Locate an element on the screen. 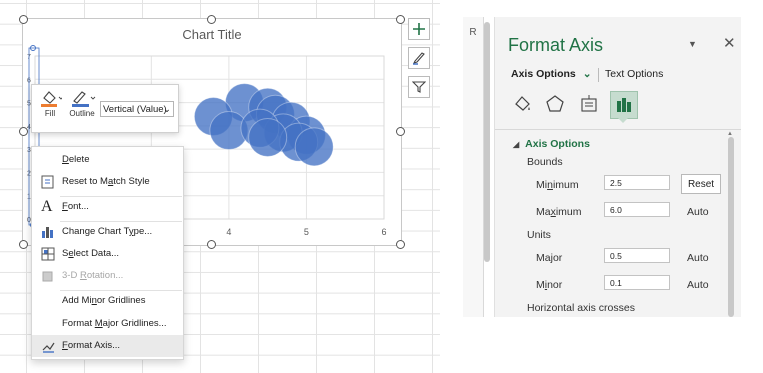 The image size is (763, 373). resize-handle-top is located at coordinates (211, 19).